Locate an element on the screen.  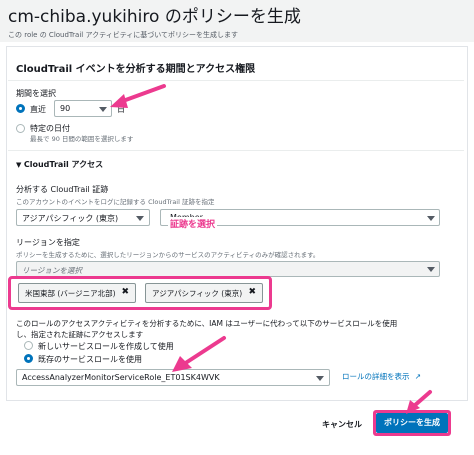
section-title: CloudTrail イベントを分析する期間とアクセス権限 is located at coordinates (136, 69).